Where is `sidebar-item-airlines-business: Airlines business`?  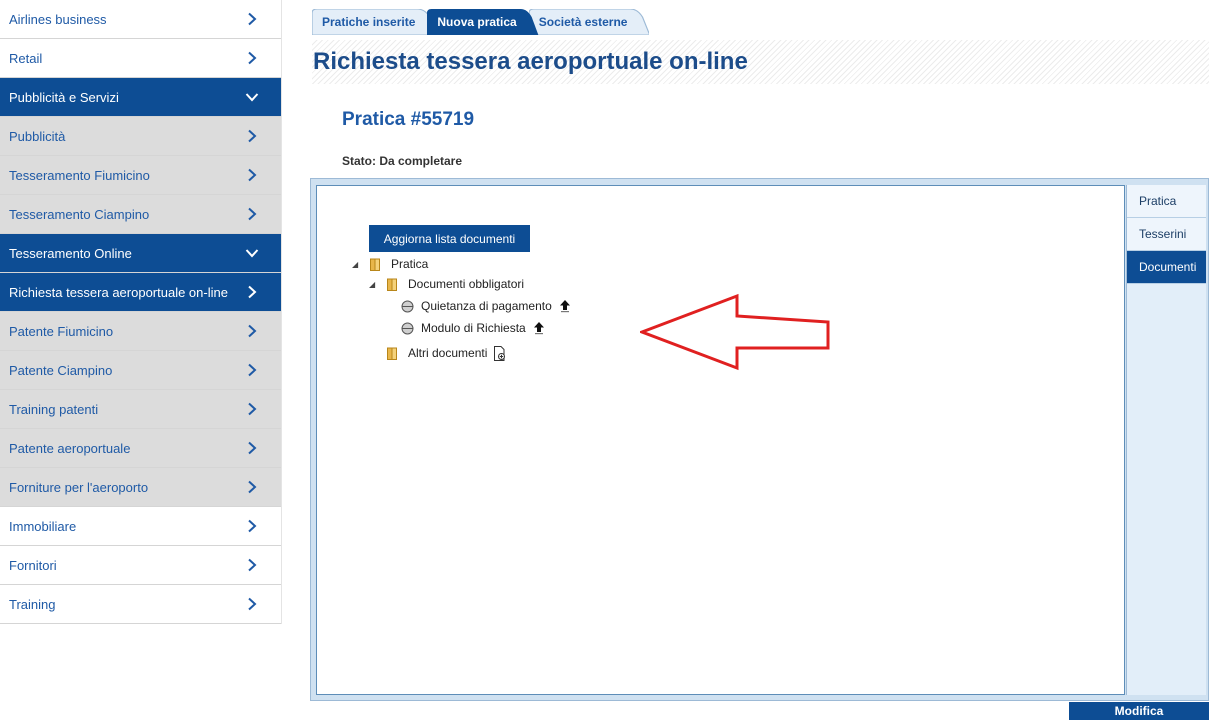 sidebar-item-airlines-business: Airlines business is located at coordinates (140, 19).